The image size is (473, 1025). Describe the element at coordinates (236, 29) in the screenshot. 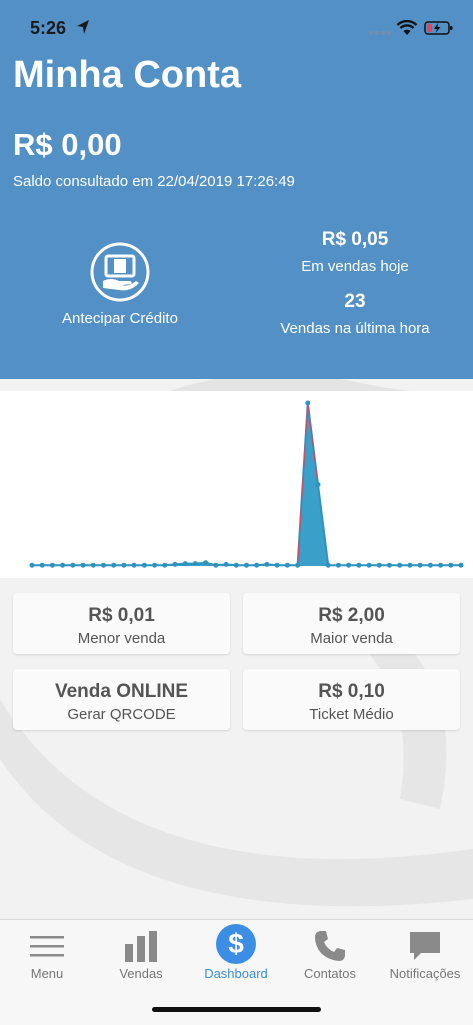

I see `status-bar: 5:26` at that location.